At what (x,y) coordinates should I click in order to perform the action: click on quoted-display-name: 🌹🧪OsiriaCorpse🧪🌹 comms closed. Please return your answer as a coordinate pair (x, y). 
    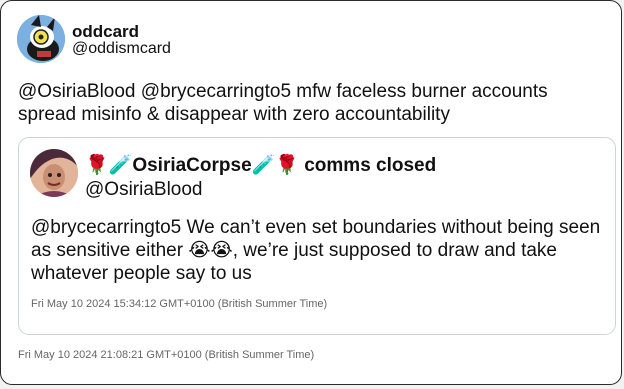
    Looking at the image, I should click on (260, 165).